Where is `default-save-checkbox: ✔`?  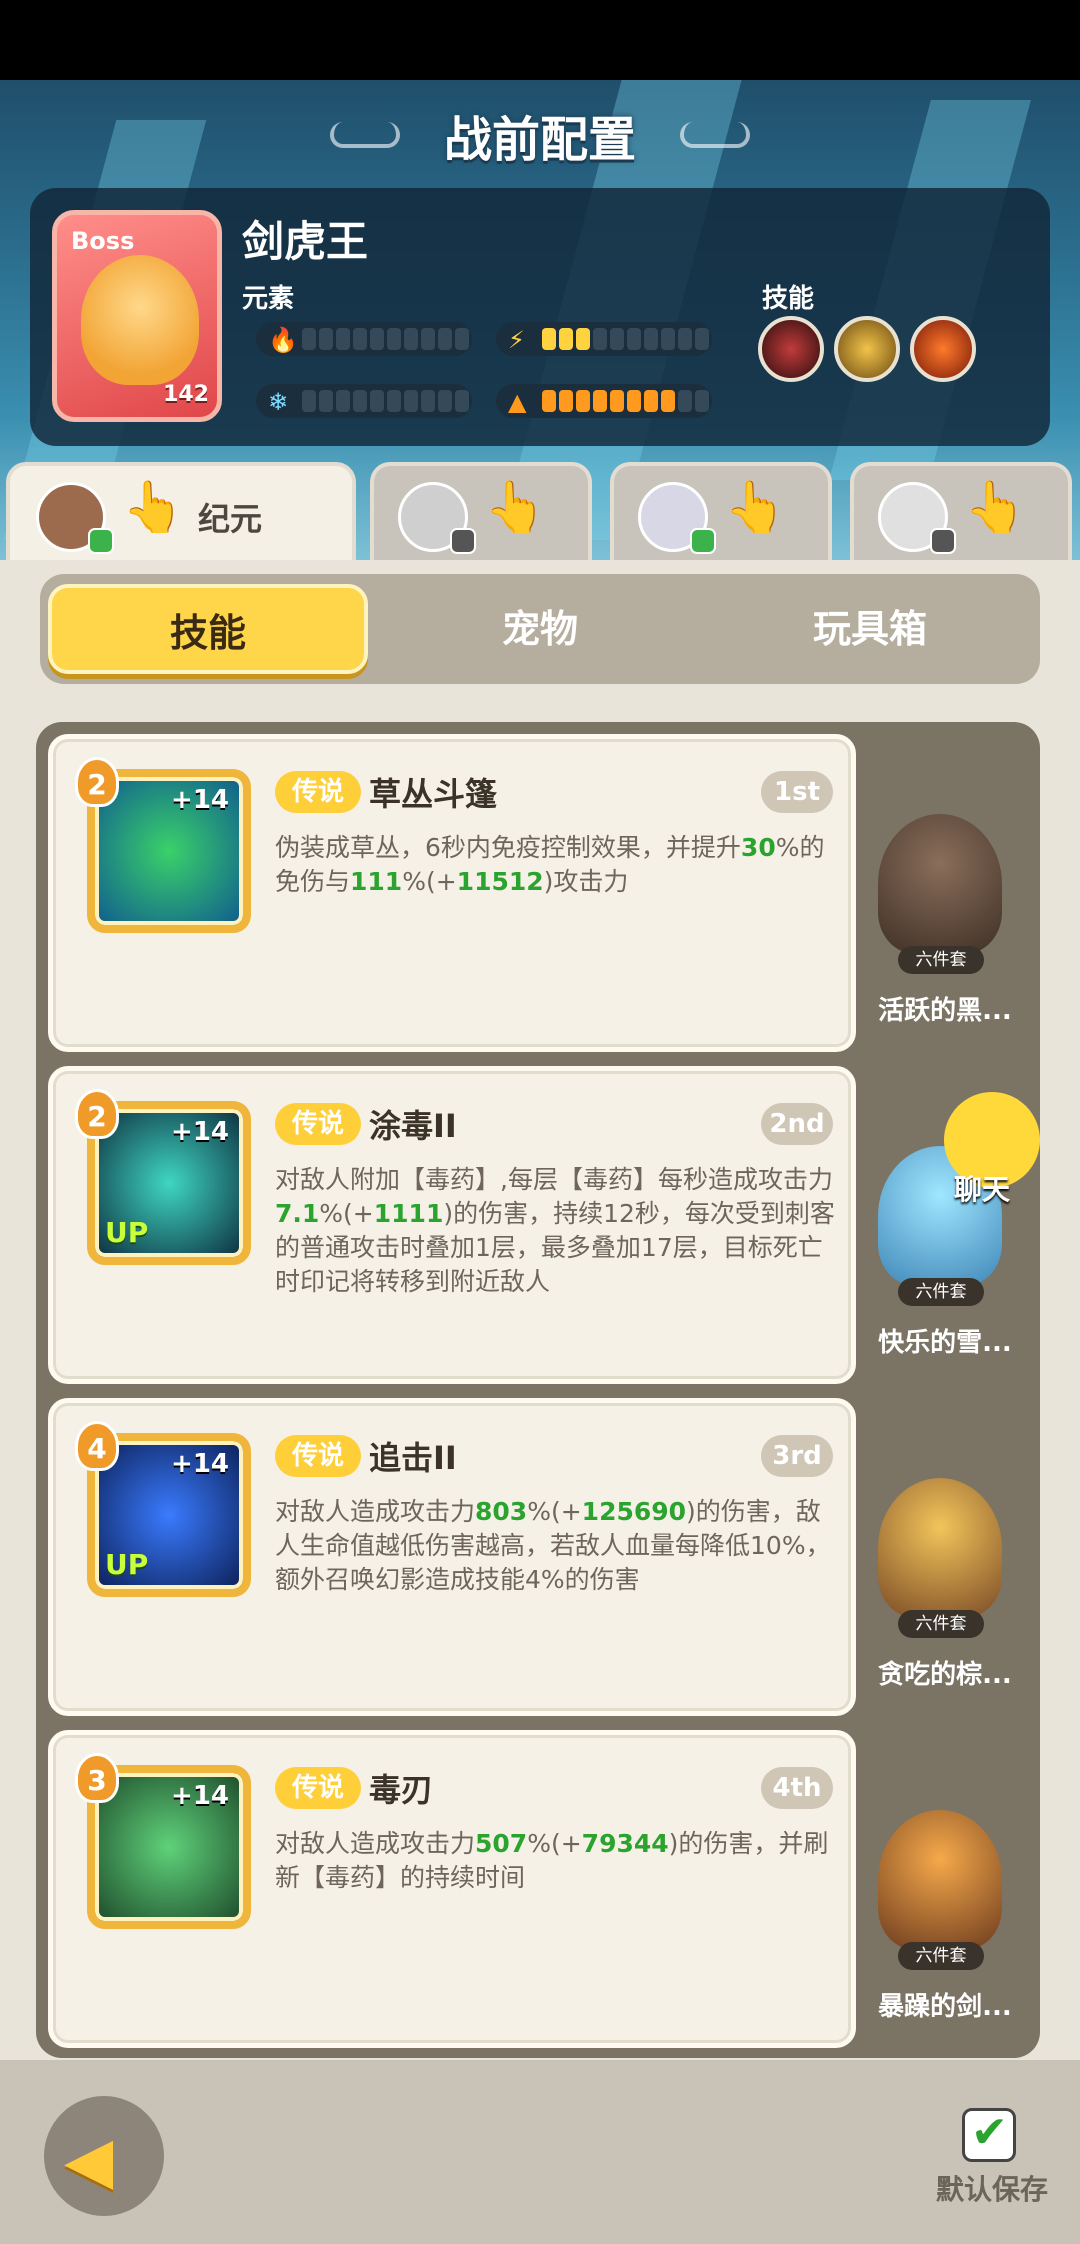 default-save-checkbox: ✔ is located at coordinates (989, 2134).